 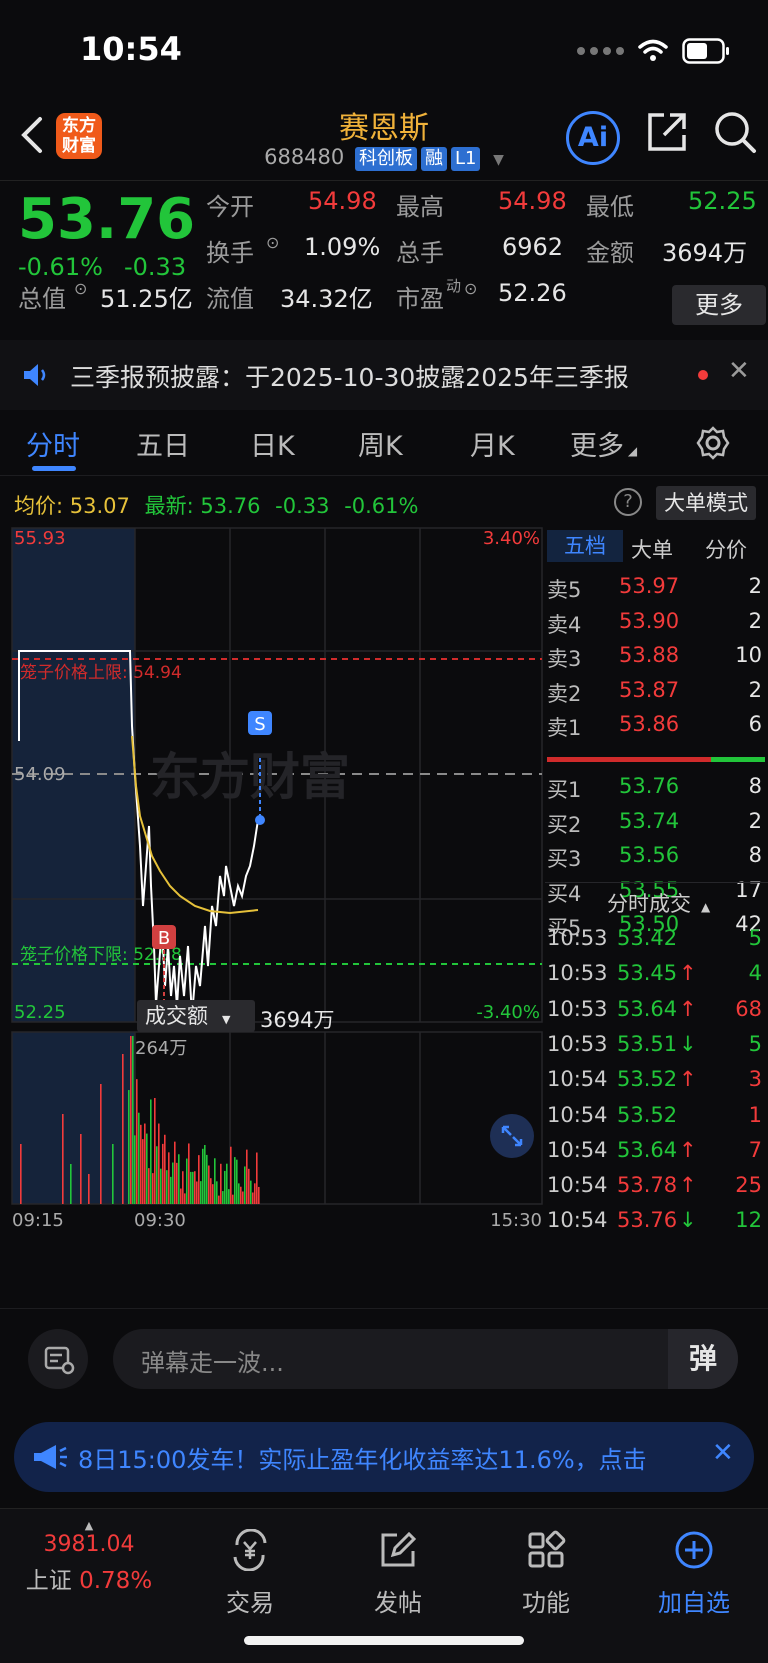 I want to click on expand-button, so click(x=512, y=1136).